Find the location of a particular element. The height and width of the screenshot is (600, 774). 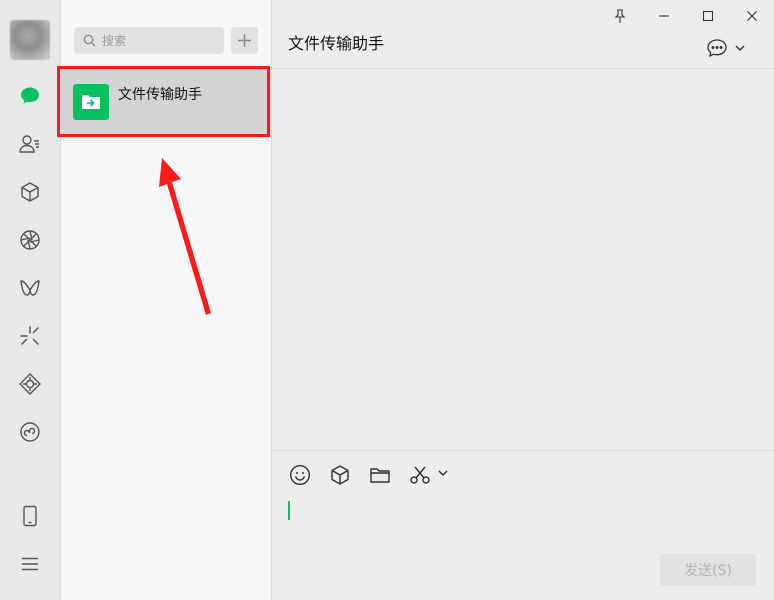

contacts-icon is located at coordinates (30, 144).